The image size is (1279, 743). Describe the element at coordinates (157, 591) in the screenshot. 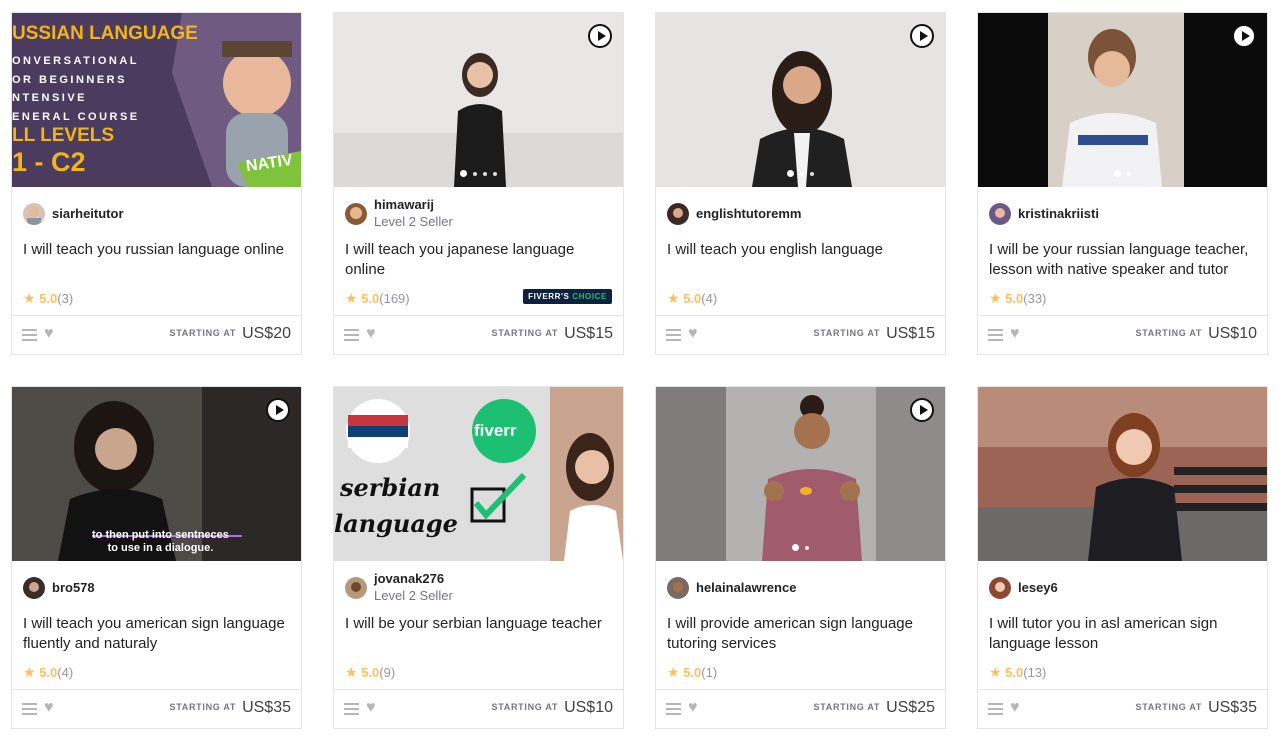

I see `seller-info: bro578` at that location.